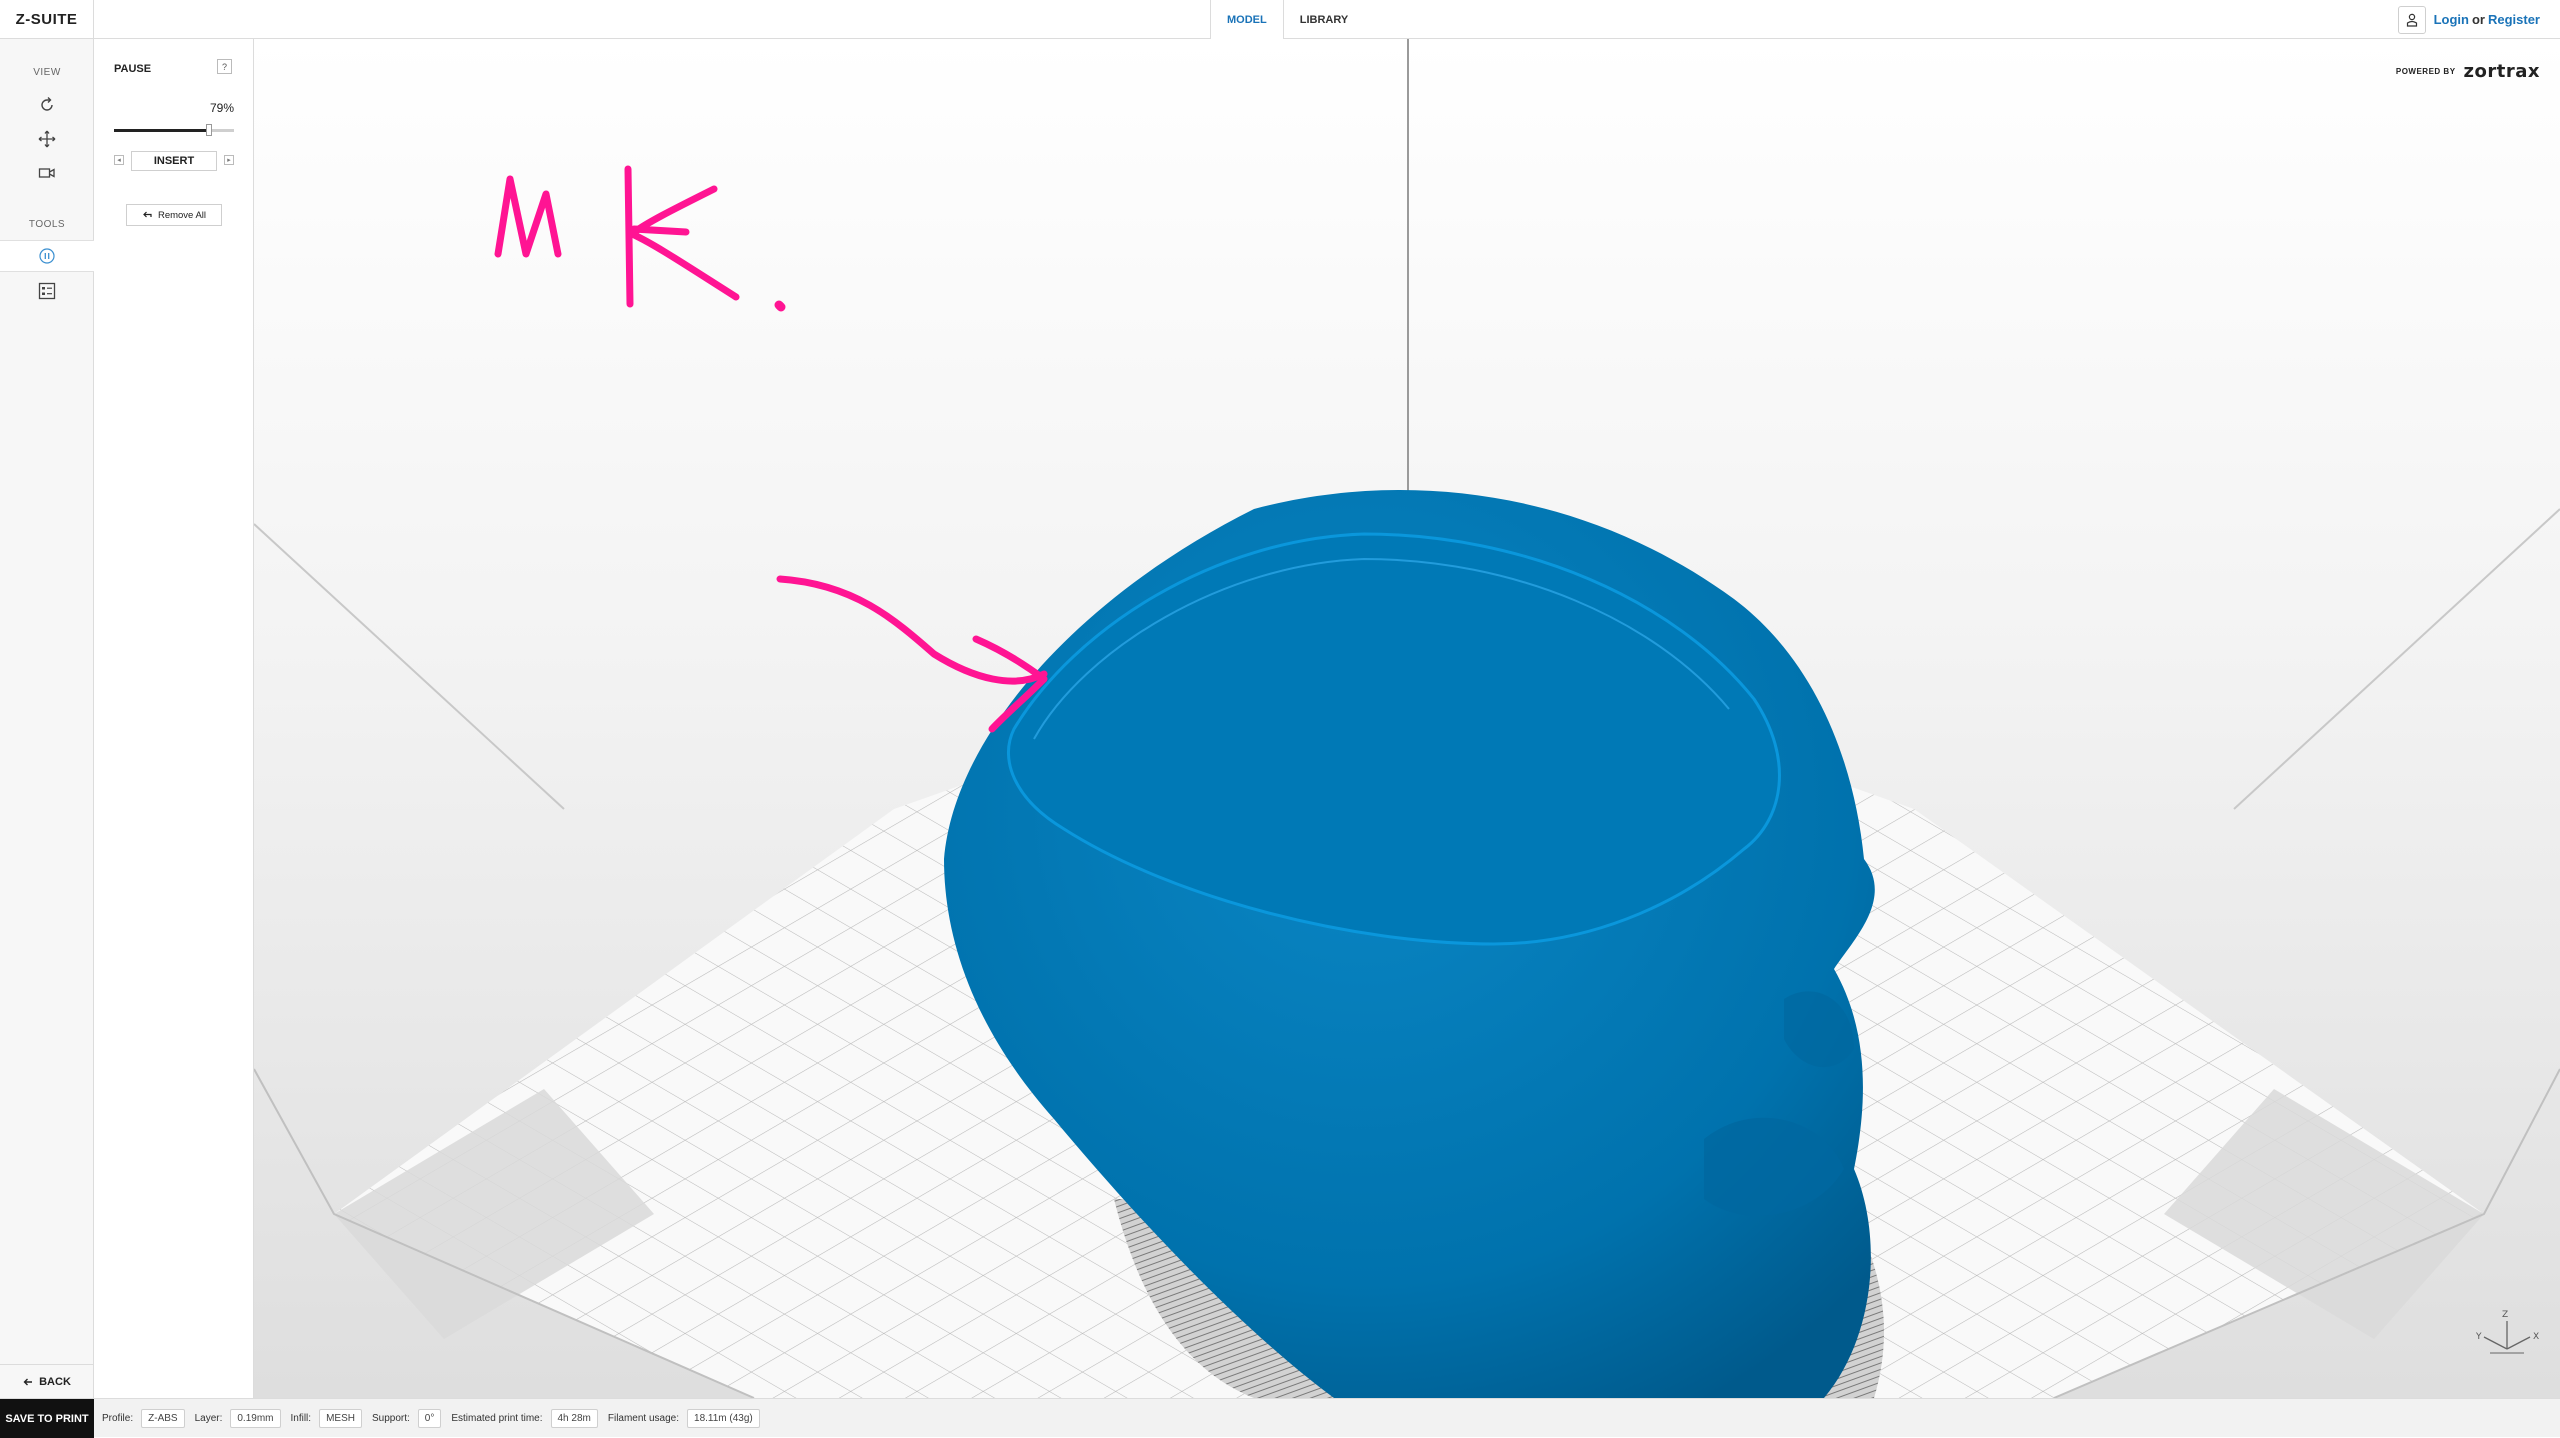 This screenshot has height=1438, width=2560. I want to click on camera-icon, so click(46, 173).